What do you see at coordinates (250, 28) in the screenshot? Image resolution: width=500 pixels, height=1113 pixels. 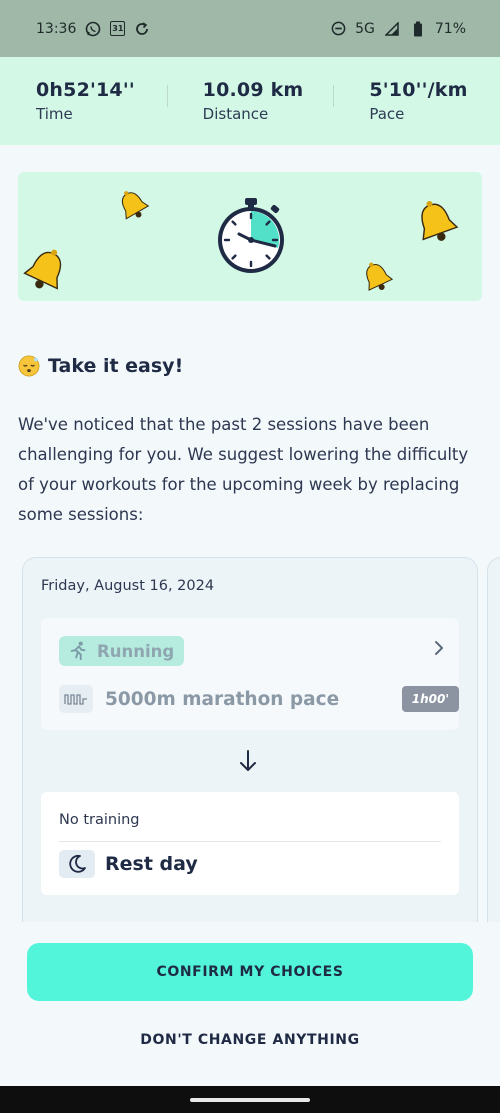 I see `status-bar: 13:36 31 5G 71%` at bounding box center [250, 28].